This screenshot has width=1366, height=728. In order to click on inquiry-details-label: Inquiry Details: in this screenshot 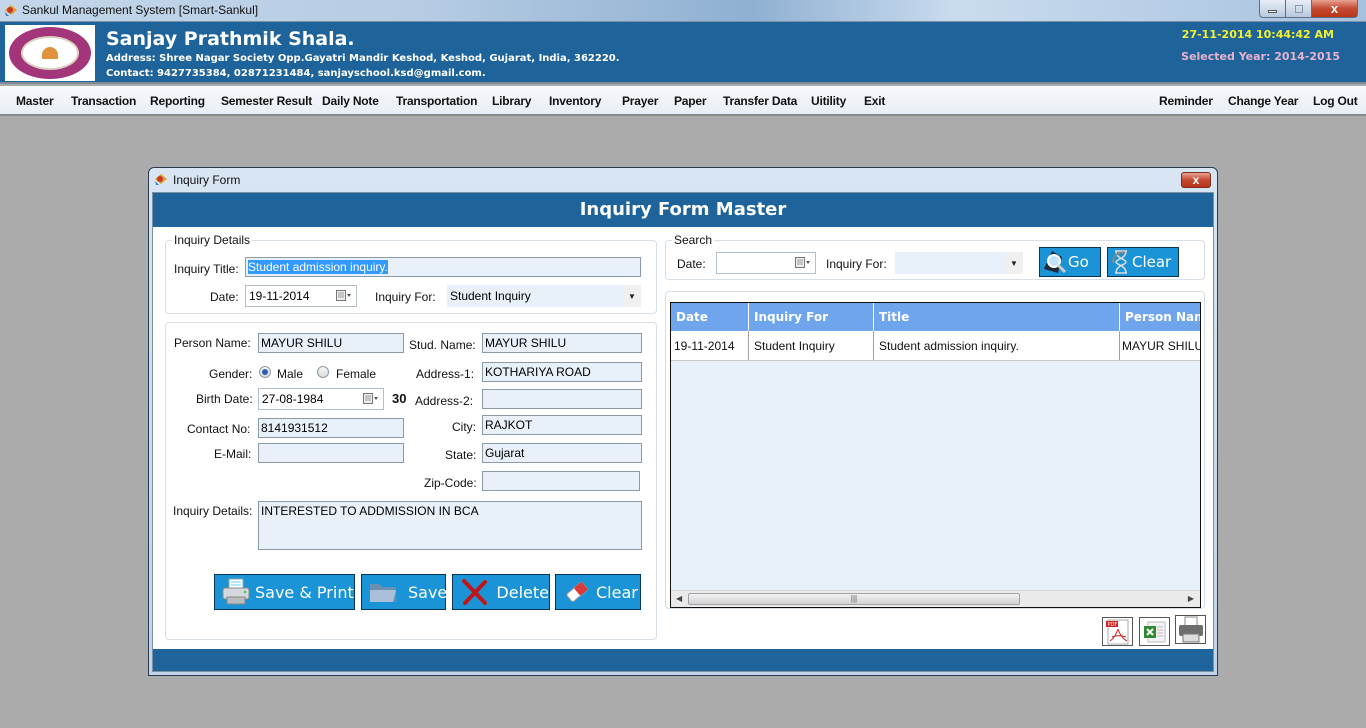, I will do `click(213, 511)`.